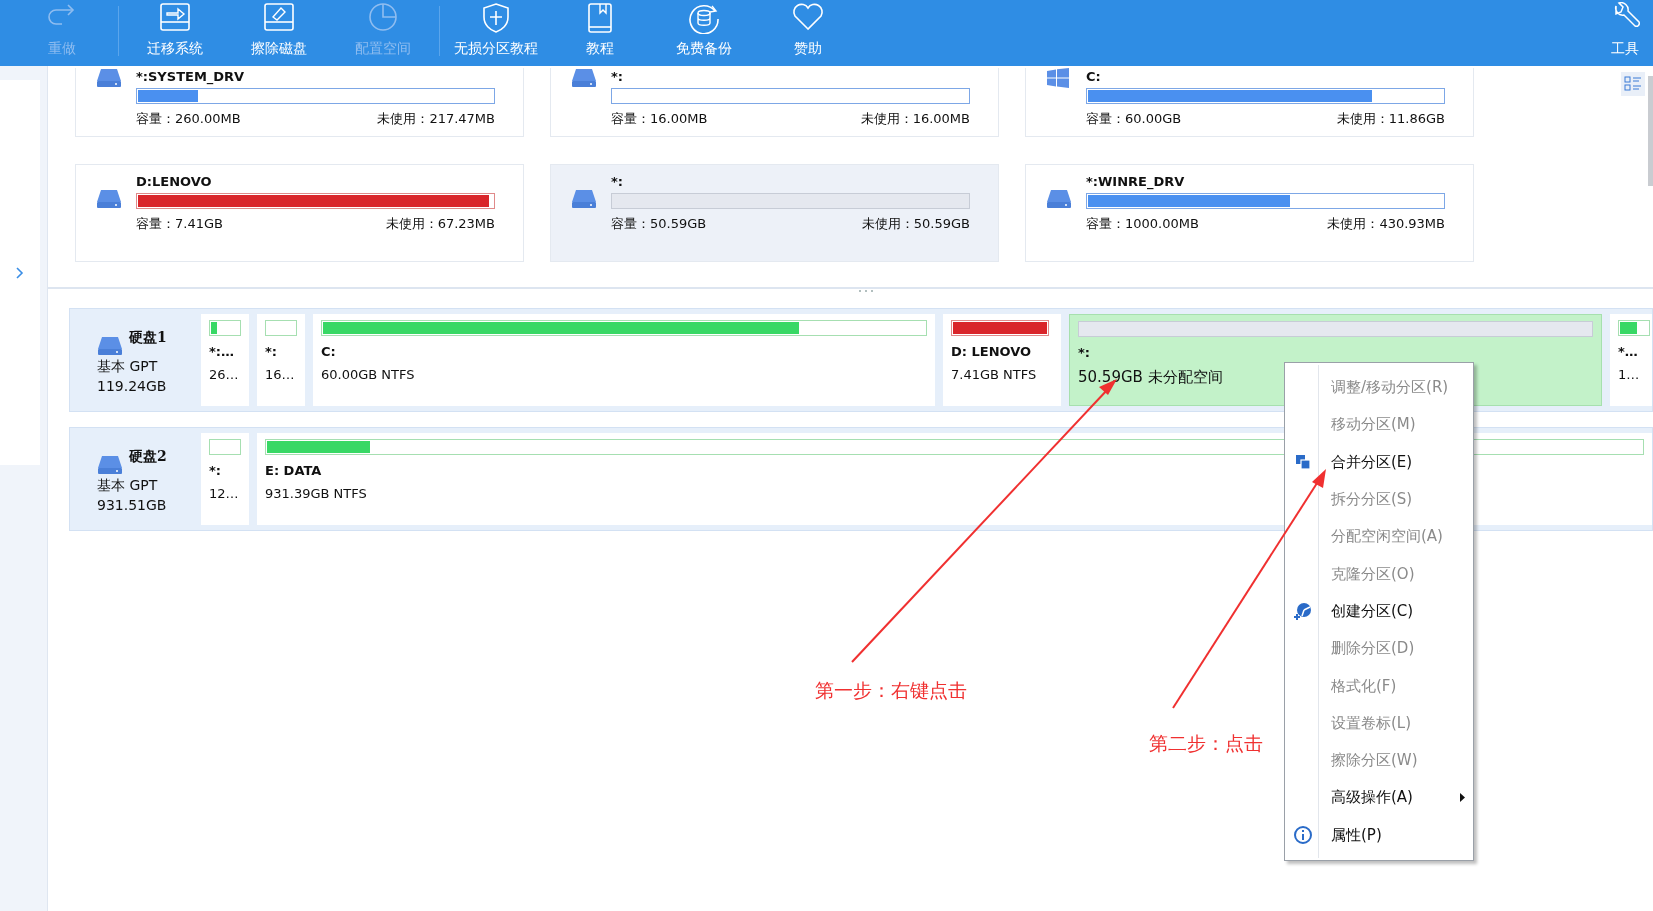 The image size is (1653, 911). What do you see at coordinates (299, 213) in the screenshot?
I see `partition-card: D:LENOVO 容量：7.41GB 未使用：67.23MB` at bounding box center [299, 213].